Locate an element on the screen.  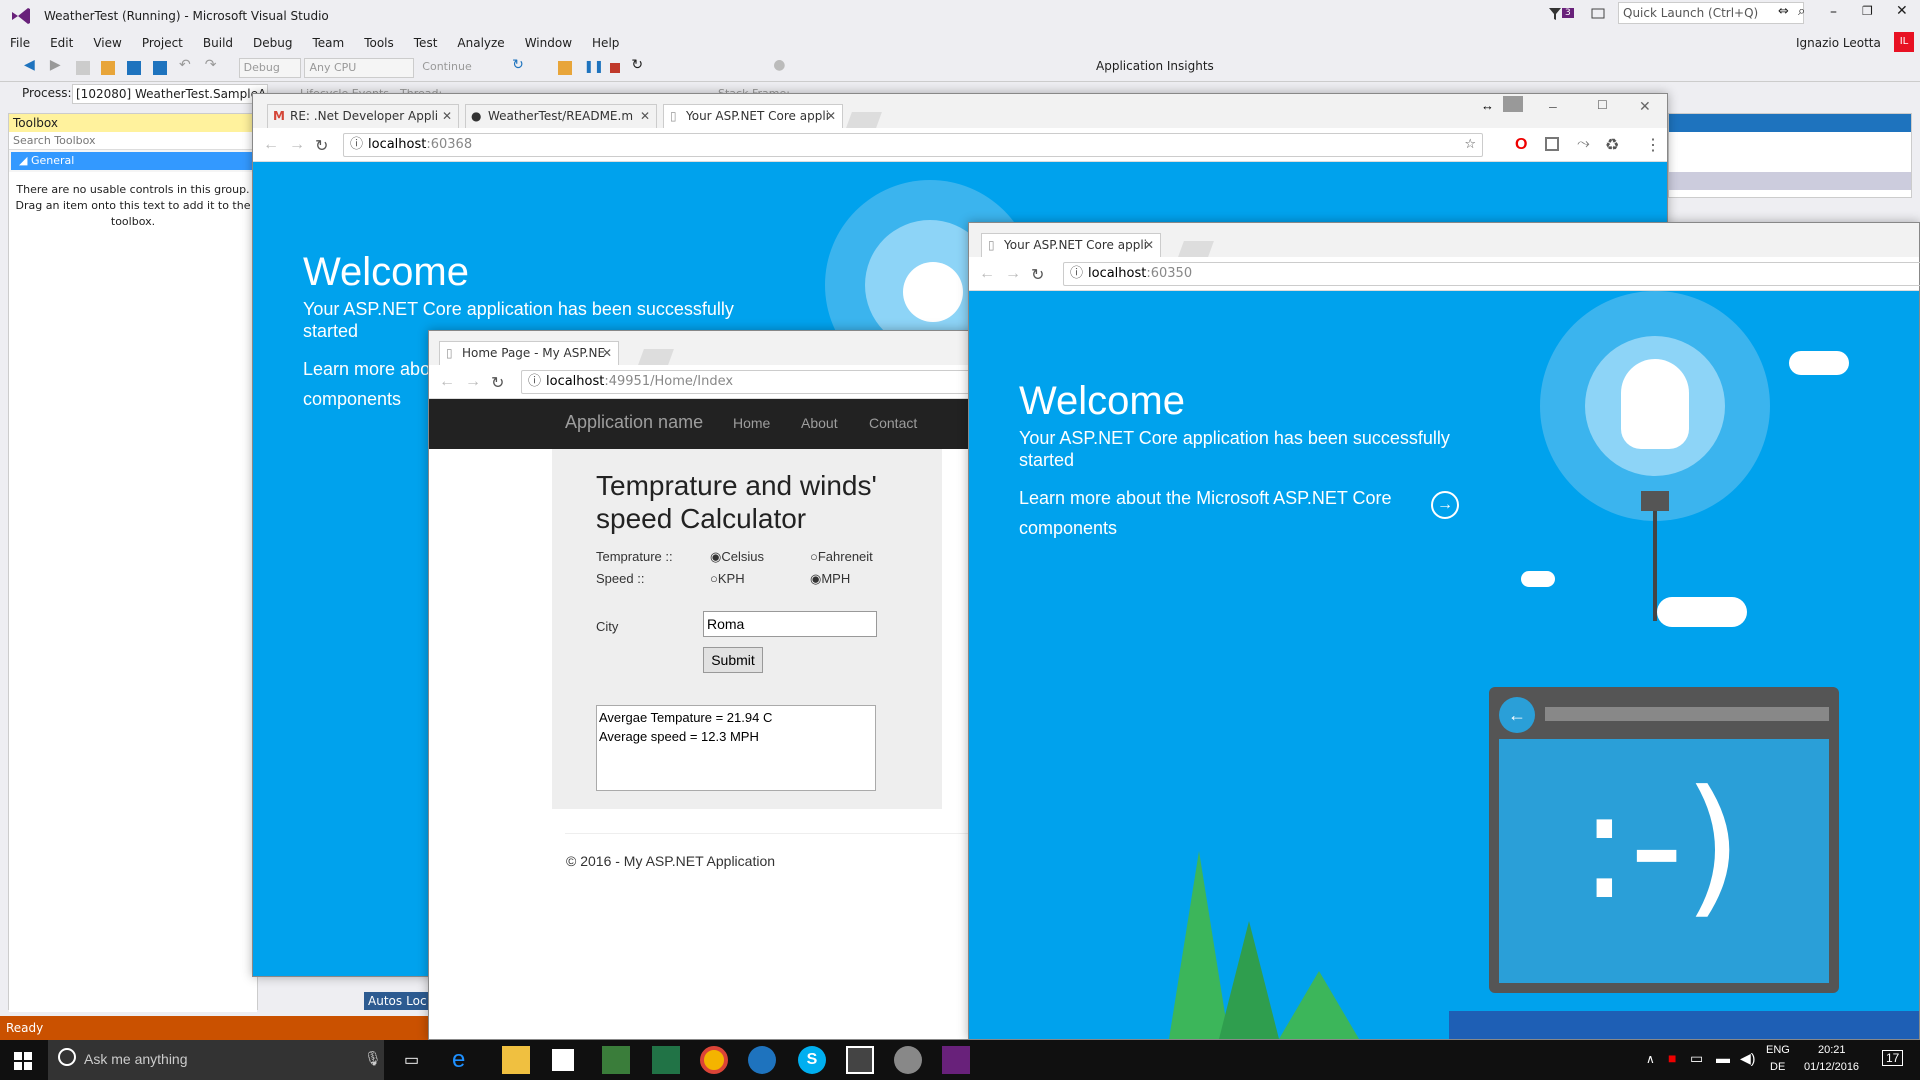
app-icon is located at coordinates (616, 1060).